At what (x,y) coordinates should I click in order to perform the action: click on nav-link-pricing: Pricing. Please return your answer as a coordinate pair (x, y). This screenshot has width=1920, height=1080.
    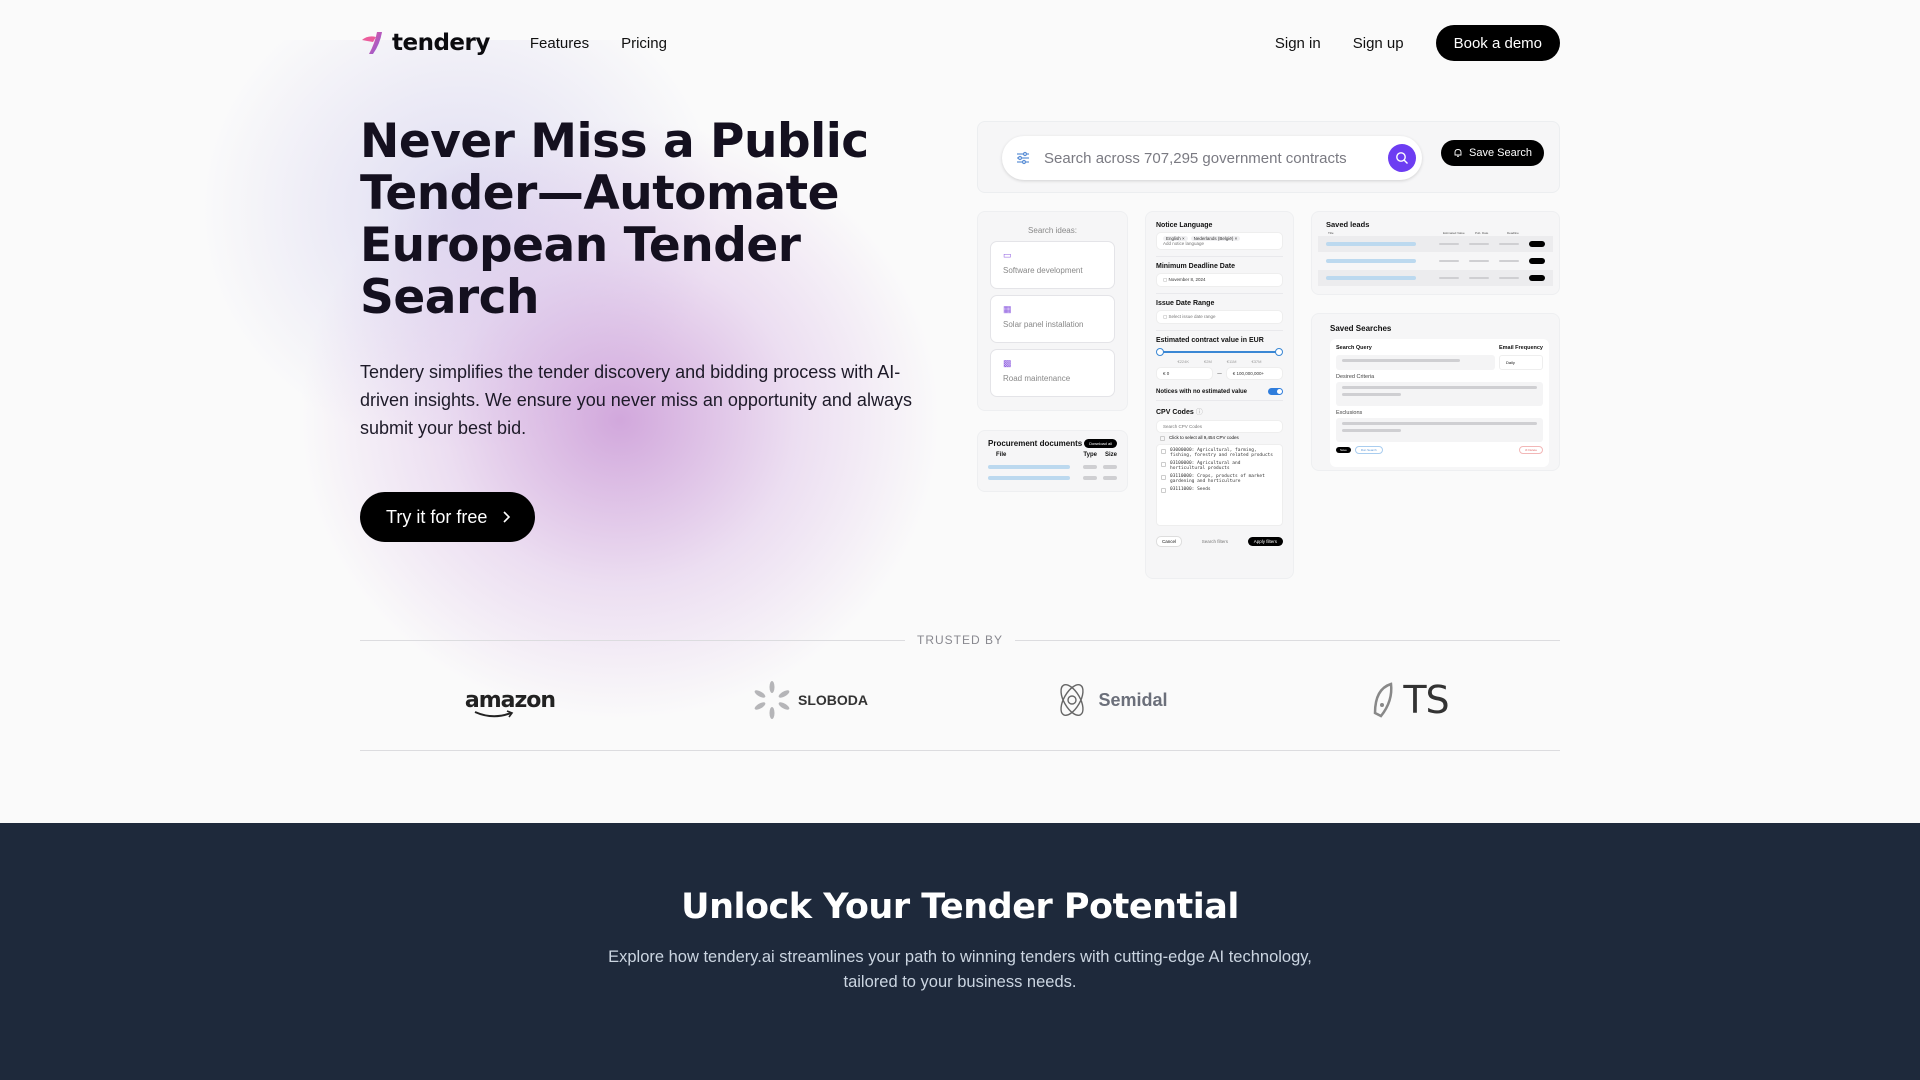
    Looking at the image, I should click on (644, 43).